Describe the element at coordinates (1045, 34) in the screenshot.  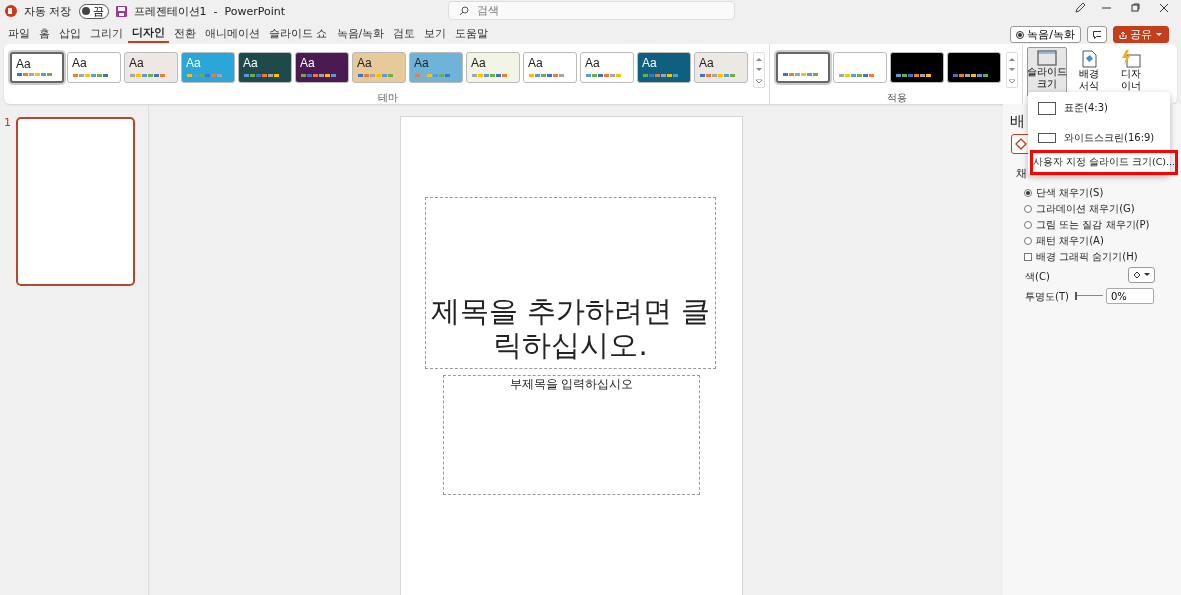
I see `record-button: 녹음/녹화` at that location.